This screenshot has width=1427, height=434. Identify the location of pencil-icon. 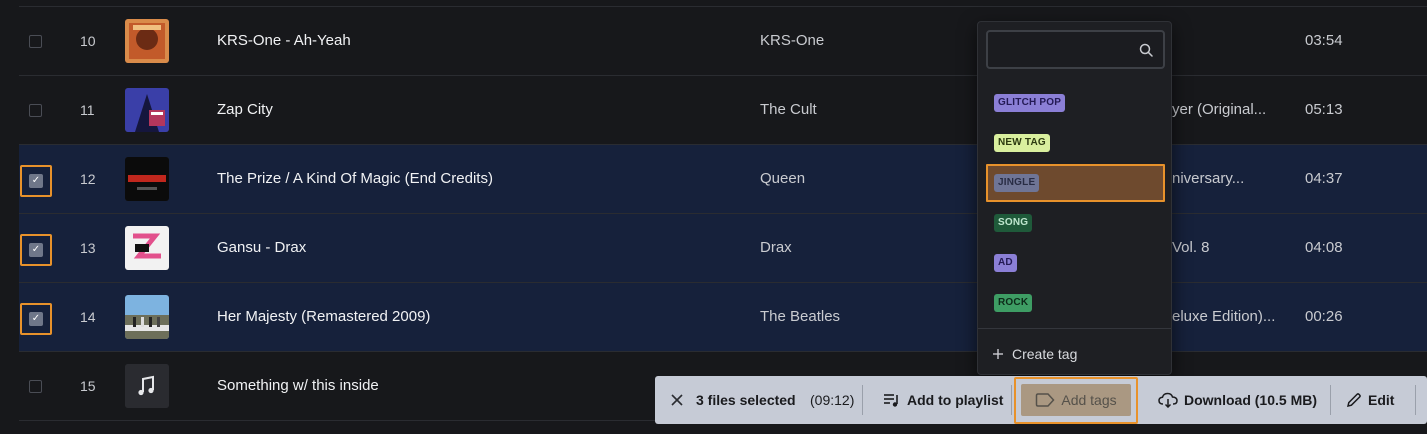
(1353, 400).